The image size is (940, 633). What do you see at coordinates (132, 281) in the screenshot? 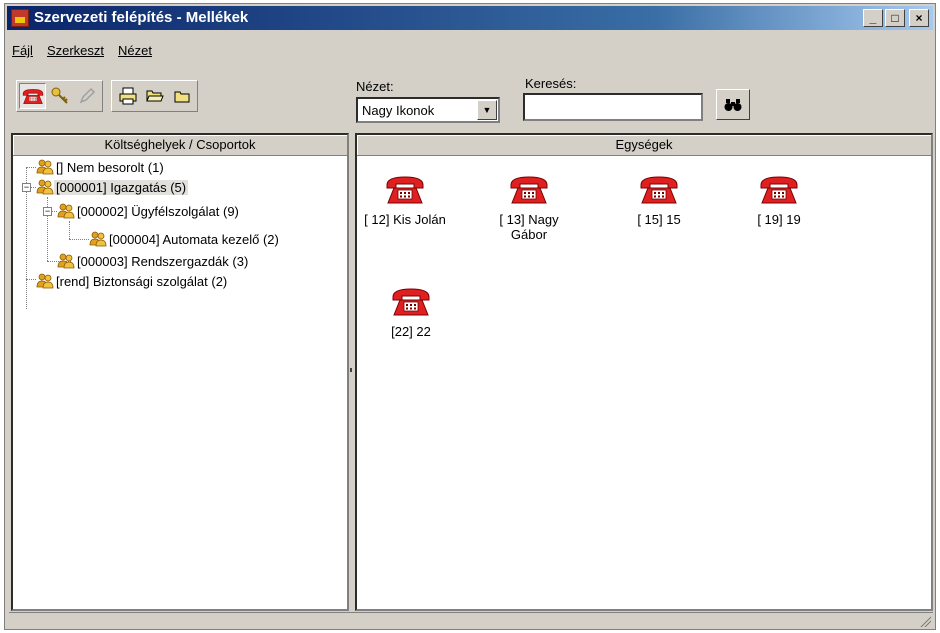
I see `tree-item: [rend] Biztonsági szolgálat (2)` at bounding box center [132, 281].